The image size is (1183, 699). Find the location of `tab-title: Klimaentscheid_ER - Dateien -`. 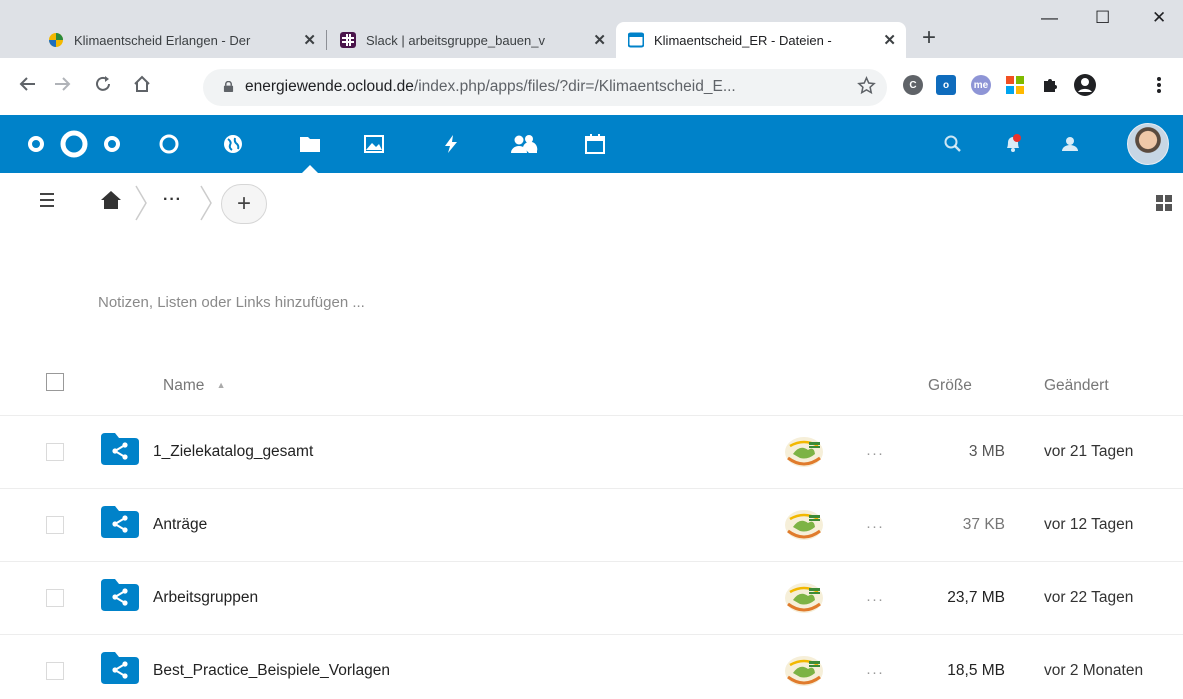

tab-title: Klimaentscheid_ER - Dateien - is located at coordinates (743, 40).